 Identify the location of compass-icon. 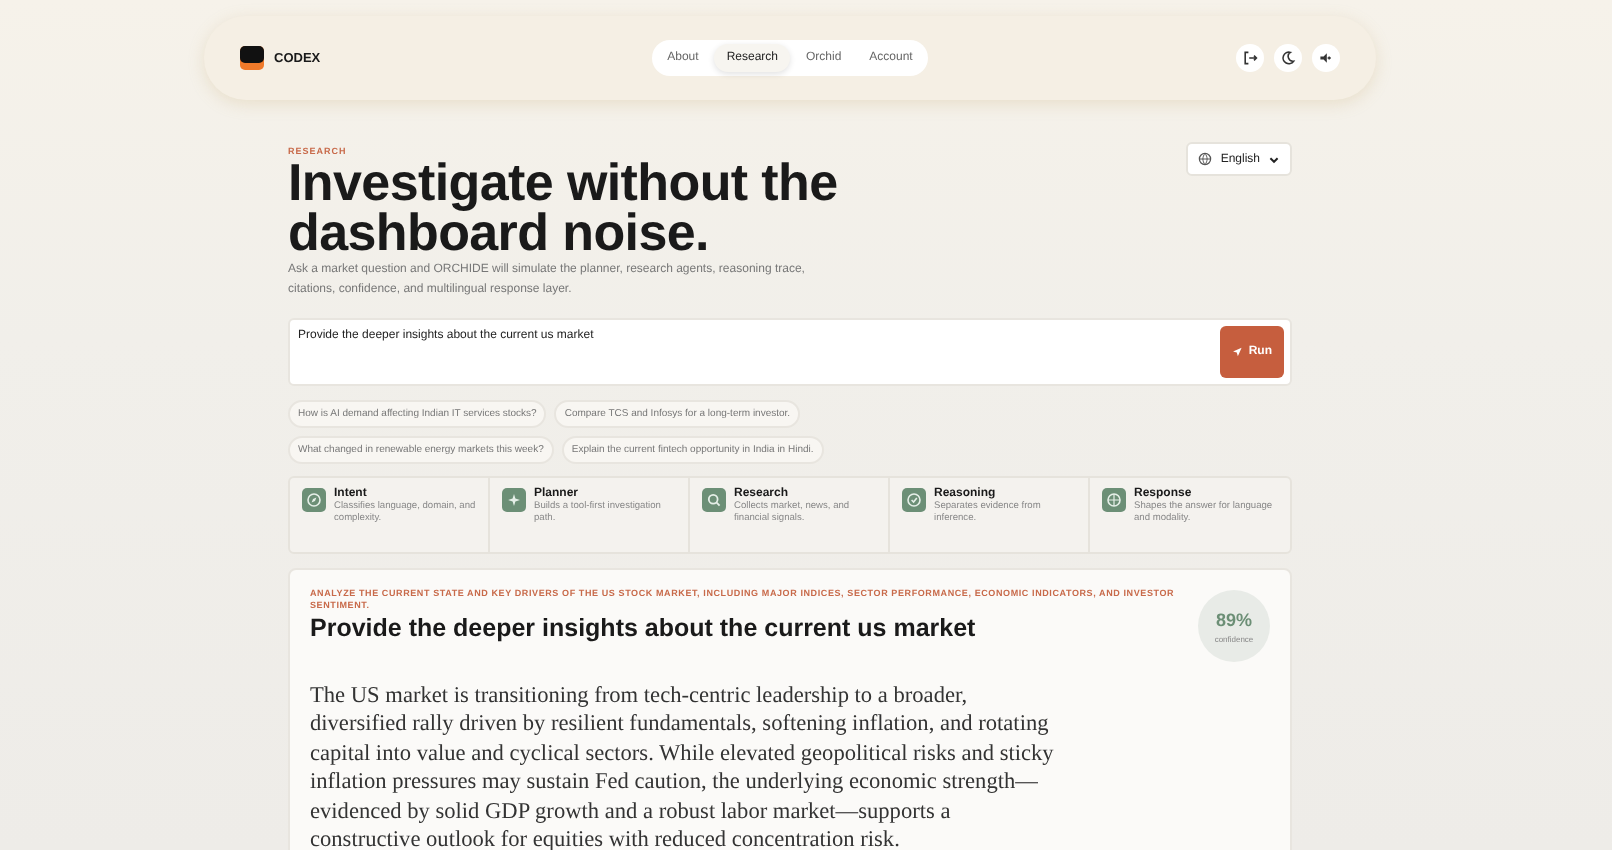
(314, 500).